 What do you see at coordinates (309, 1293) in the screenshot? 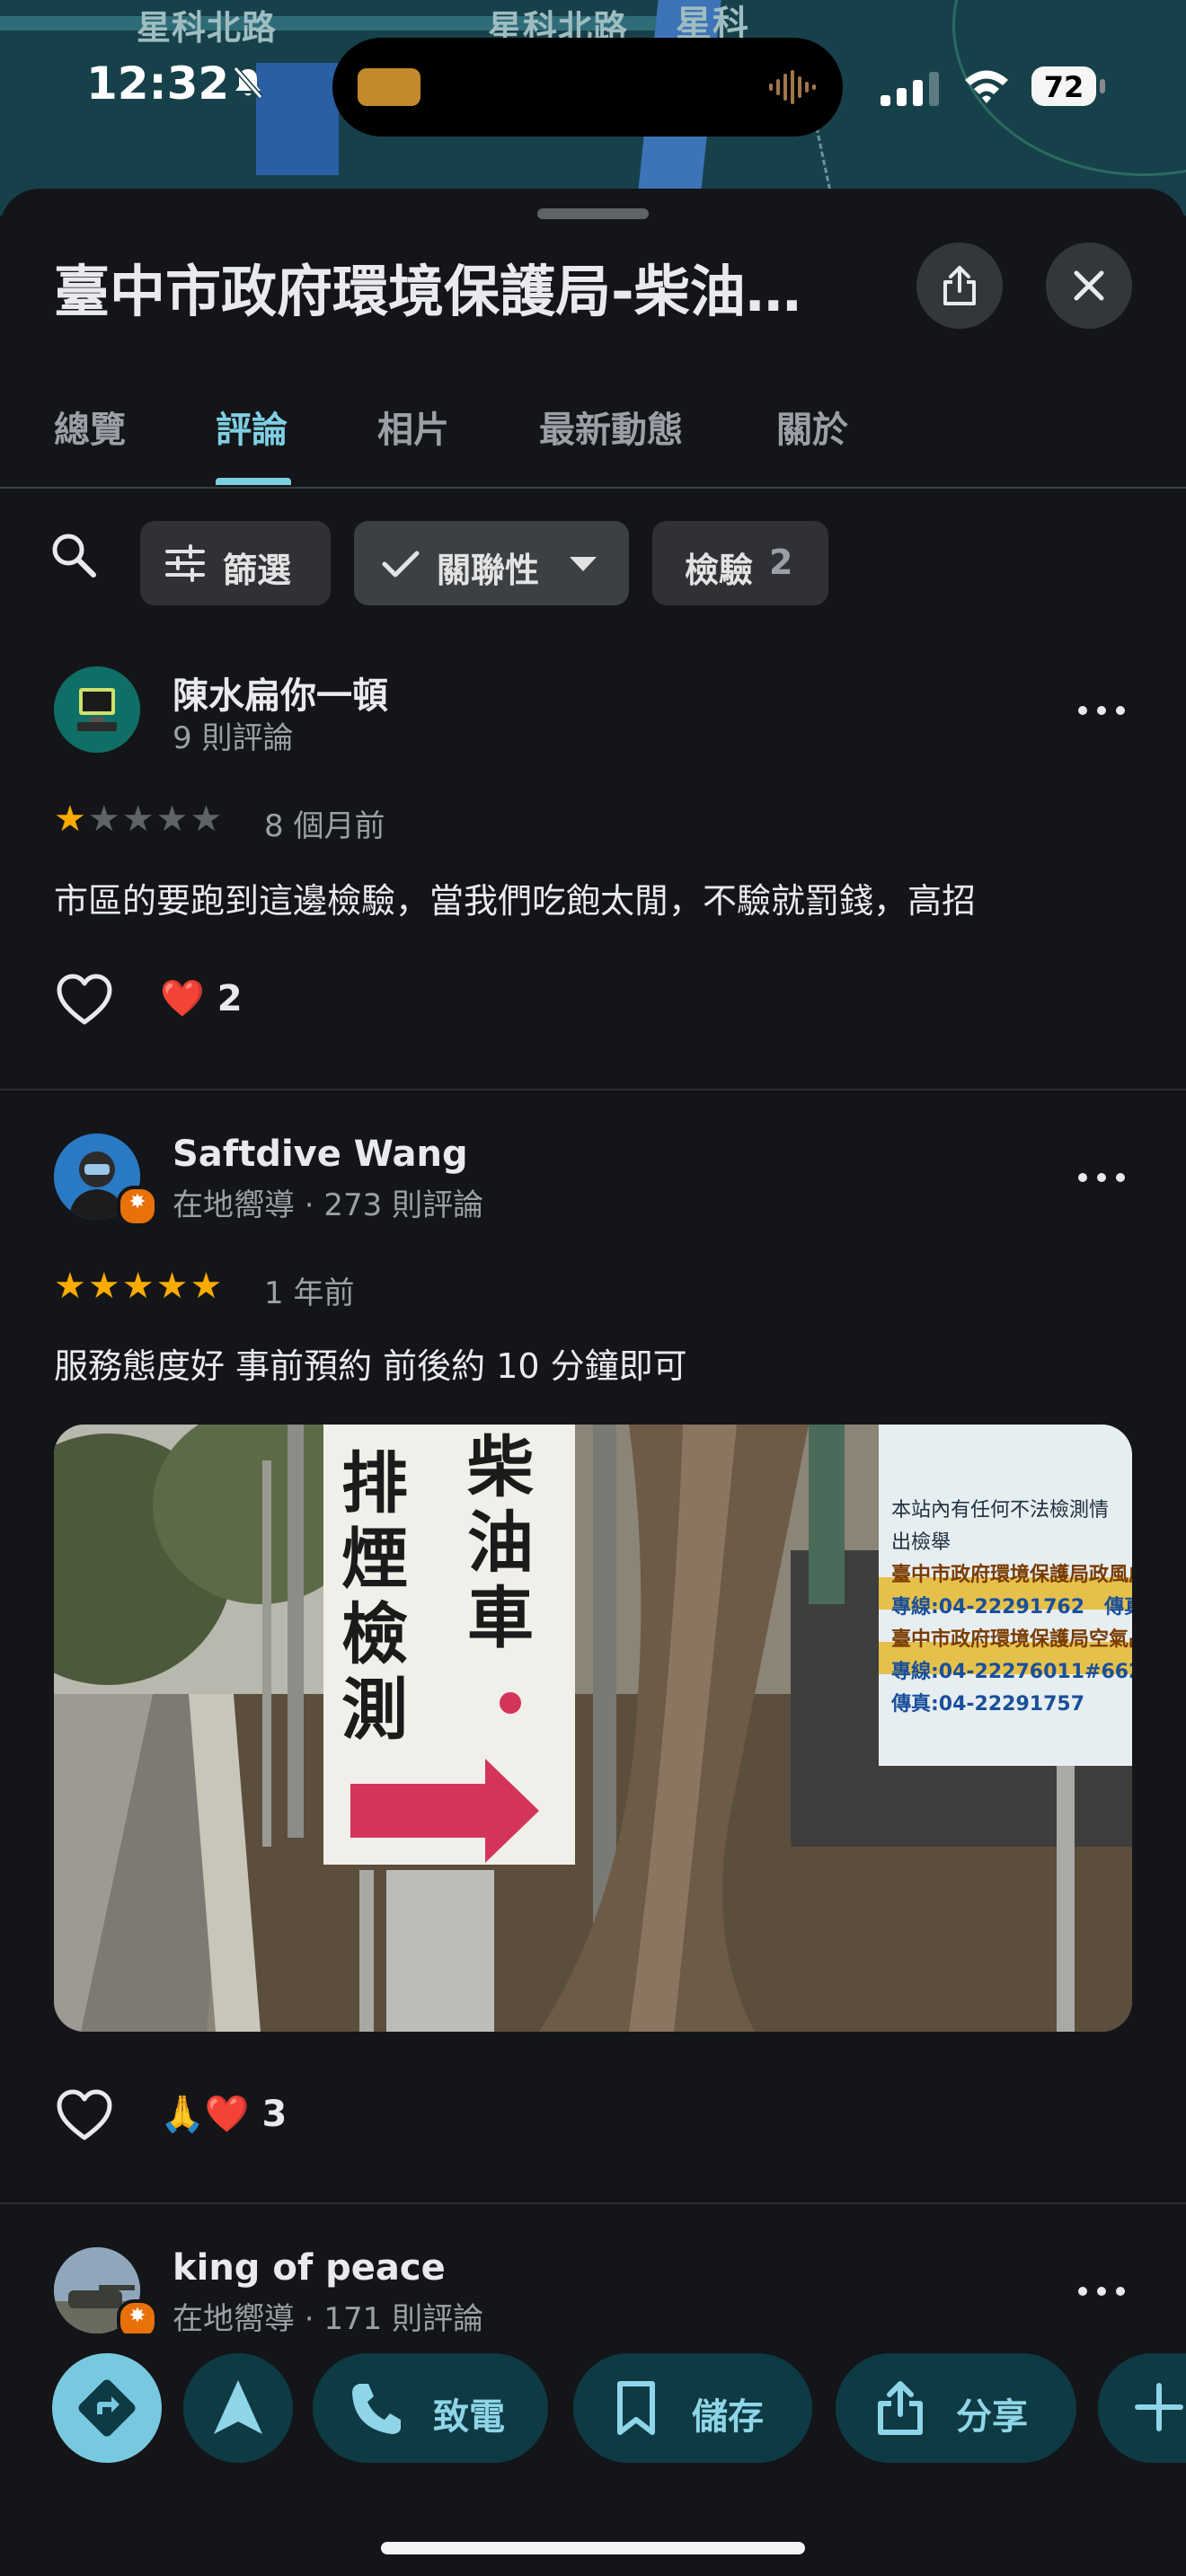
I see `review-date: 1 年前` at bounding box center [309, 1293].